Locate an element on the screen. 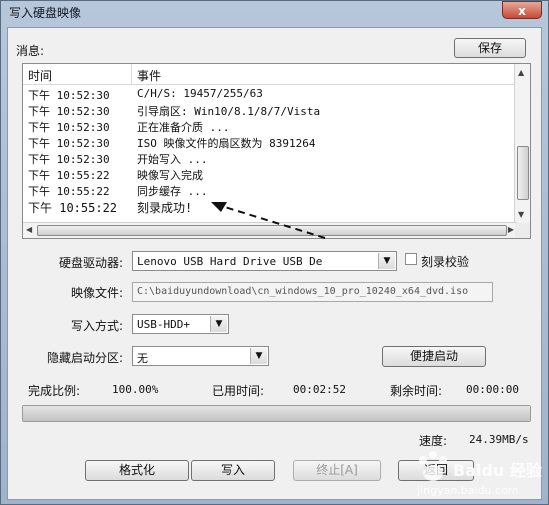  column-header-event: 事件 is located at coordinates (149, 75).